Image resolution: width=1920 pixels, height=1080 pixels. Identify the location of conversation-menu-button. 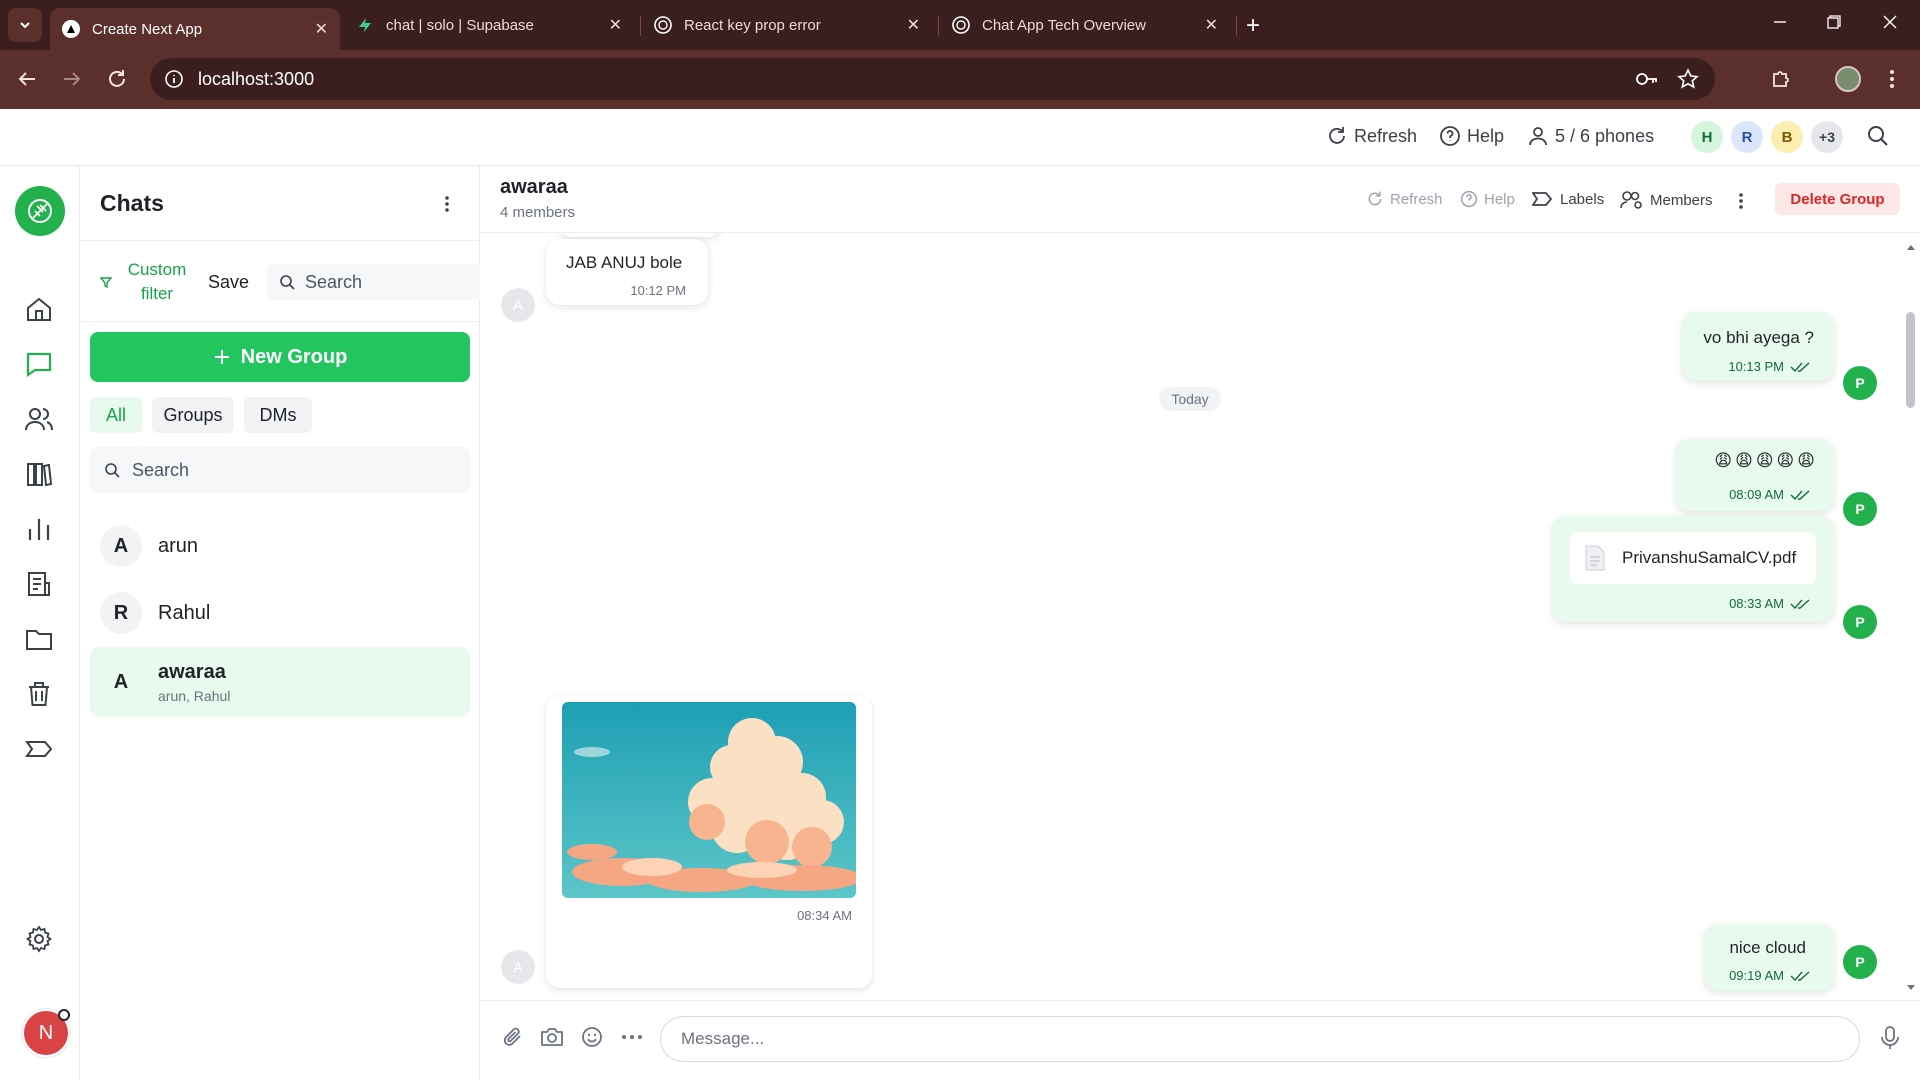
(1741, 201).